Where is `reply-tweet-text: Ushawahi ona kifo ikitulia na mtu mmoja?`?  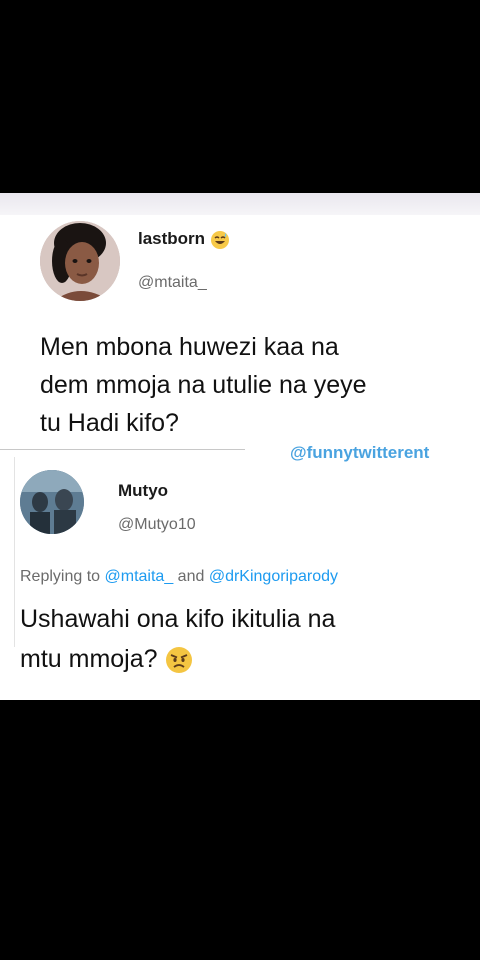 reply-tweet-text: Ushawahi ona kifo ikitulia na mtu mmoja? is located at coordinates (177, 639).